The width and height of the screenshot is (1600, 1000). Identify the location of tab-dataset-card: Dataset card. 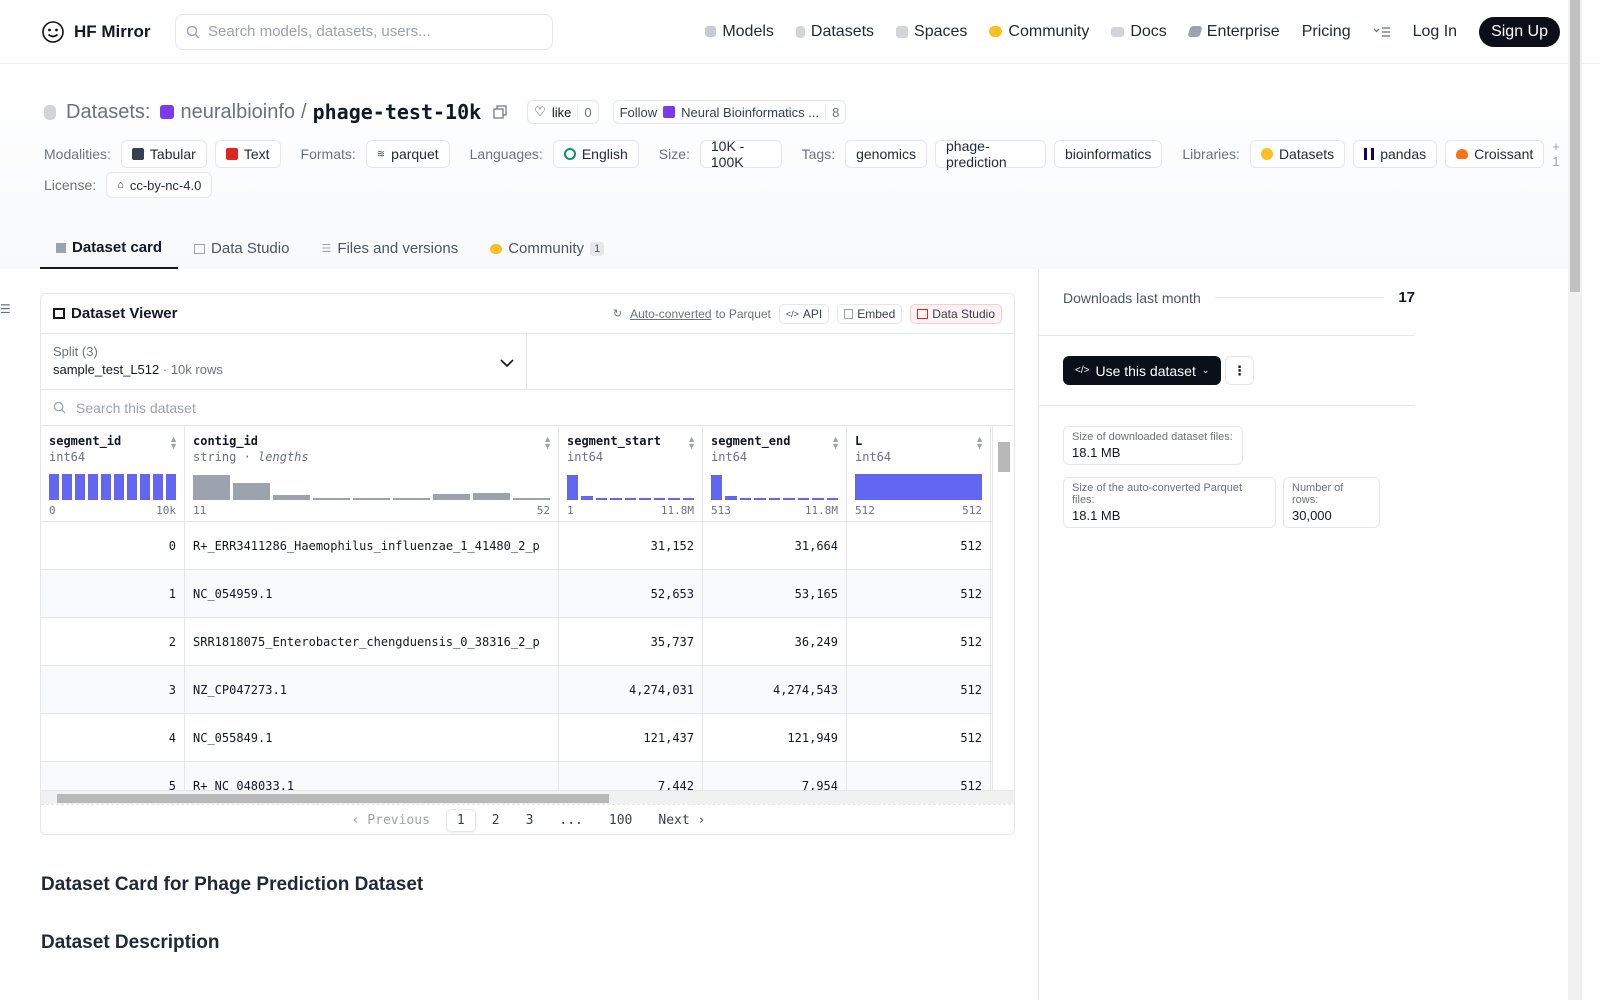
(109, 248).